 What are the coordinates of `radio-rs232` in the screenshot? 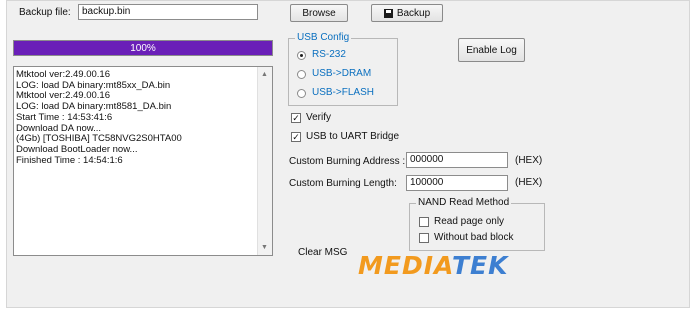 It's located at (301, 55).